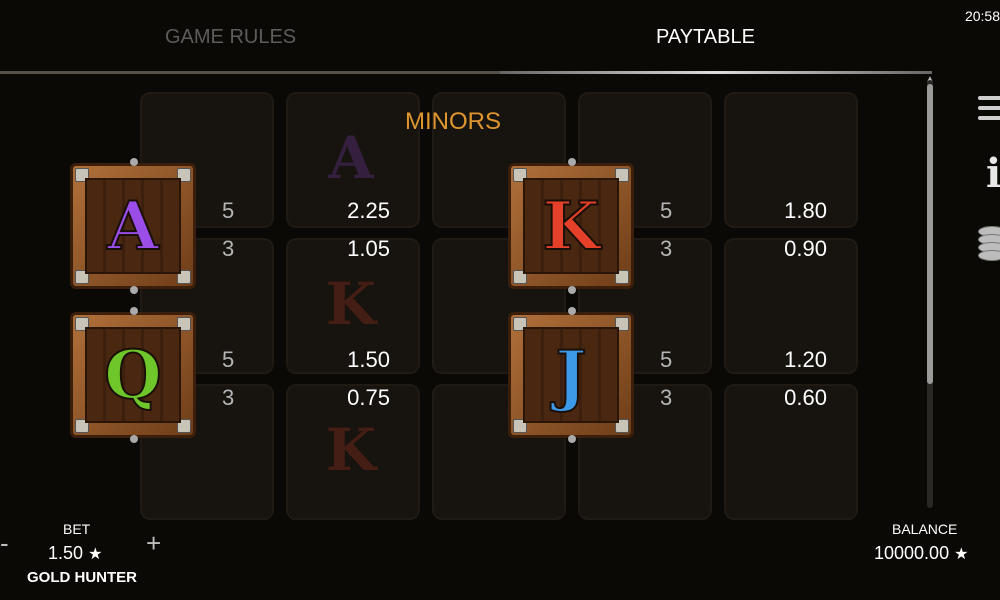 The image size is (1000, 600). I want to click on symbol-q: Q, so click(132, 375).